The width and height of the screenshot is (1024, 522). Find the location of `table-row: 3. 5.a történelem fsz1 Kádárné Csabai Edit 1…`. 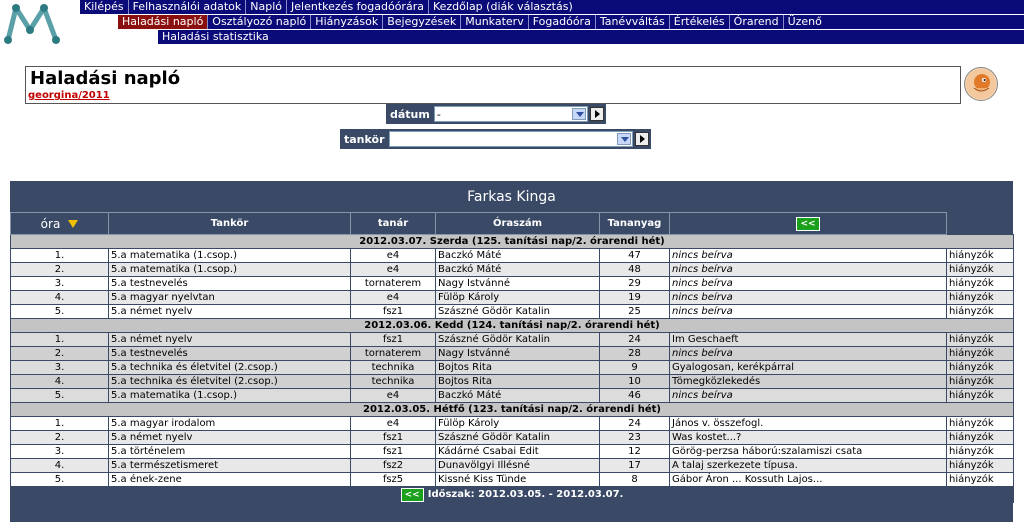

table-row: 3. 5.a történelem fsz1 Kádárné Csabai Edit 1… is located at coordinates (512, 451).